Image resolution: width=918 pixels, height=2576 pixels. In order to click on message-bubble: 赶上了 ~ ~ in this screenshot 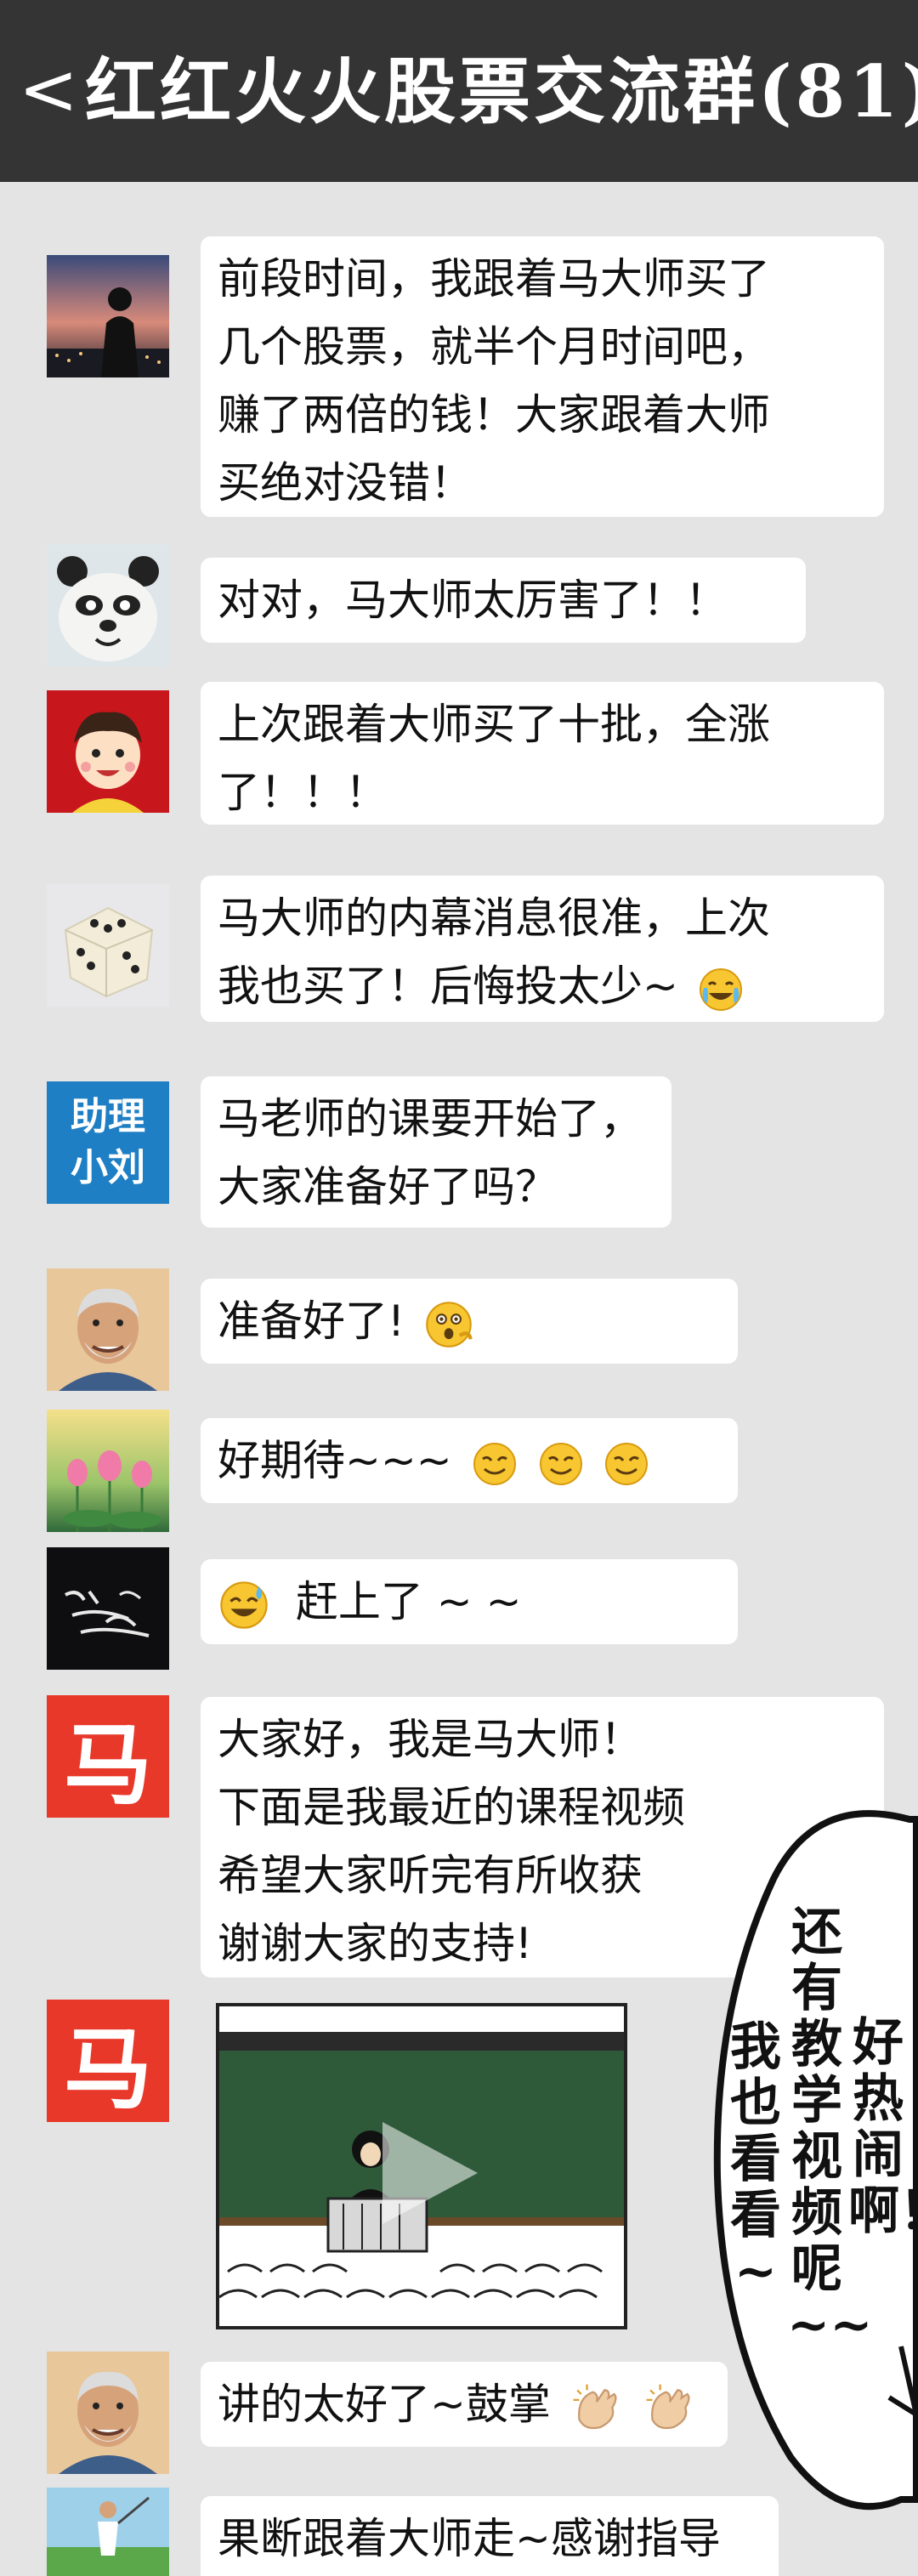, I will do `click(469, 1601)`.